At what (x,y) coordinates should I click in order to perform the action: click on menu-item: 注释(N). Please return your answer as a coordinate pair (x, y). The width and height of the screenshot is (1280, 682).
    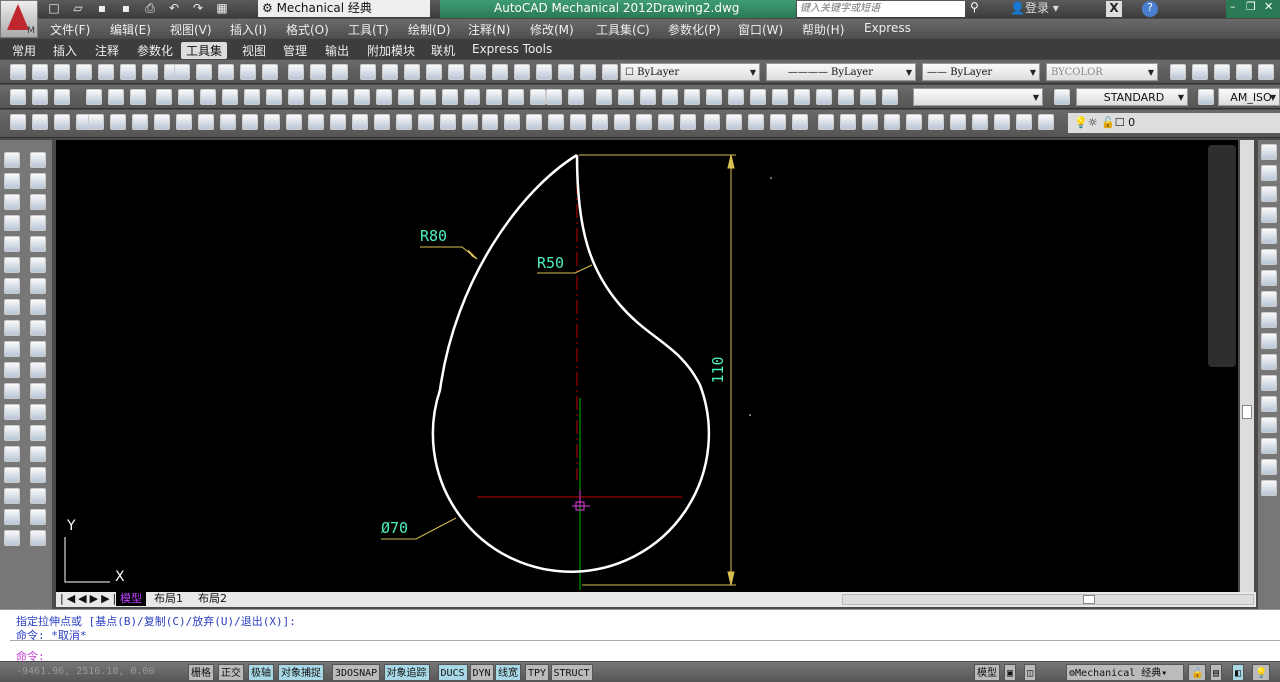
    Looking at the image, I should click on (489, 29).